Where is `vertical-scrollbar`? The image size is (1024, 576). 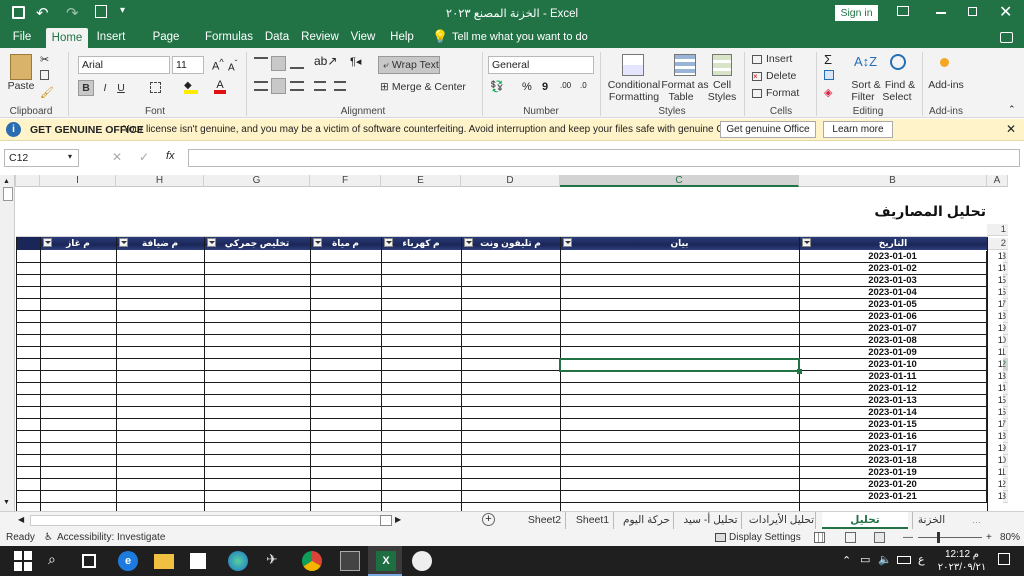 vertical-scrollbar is located at coordinates (7, 343).